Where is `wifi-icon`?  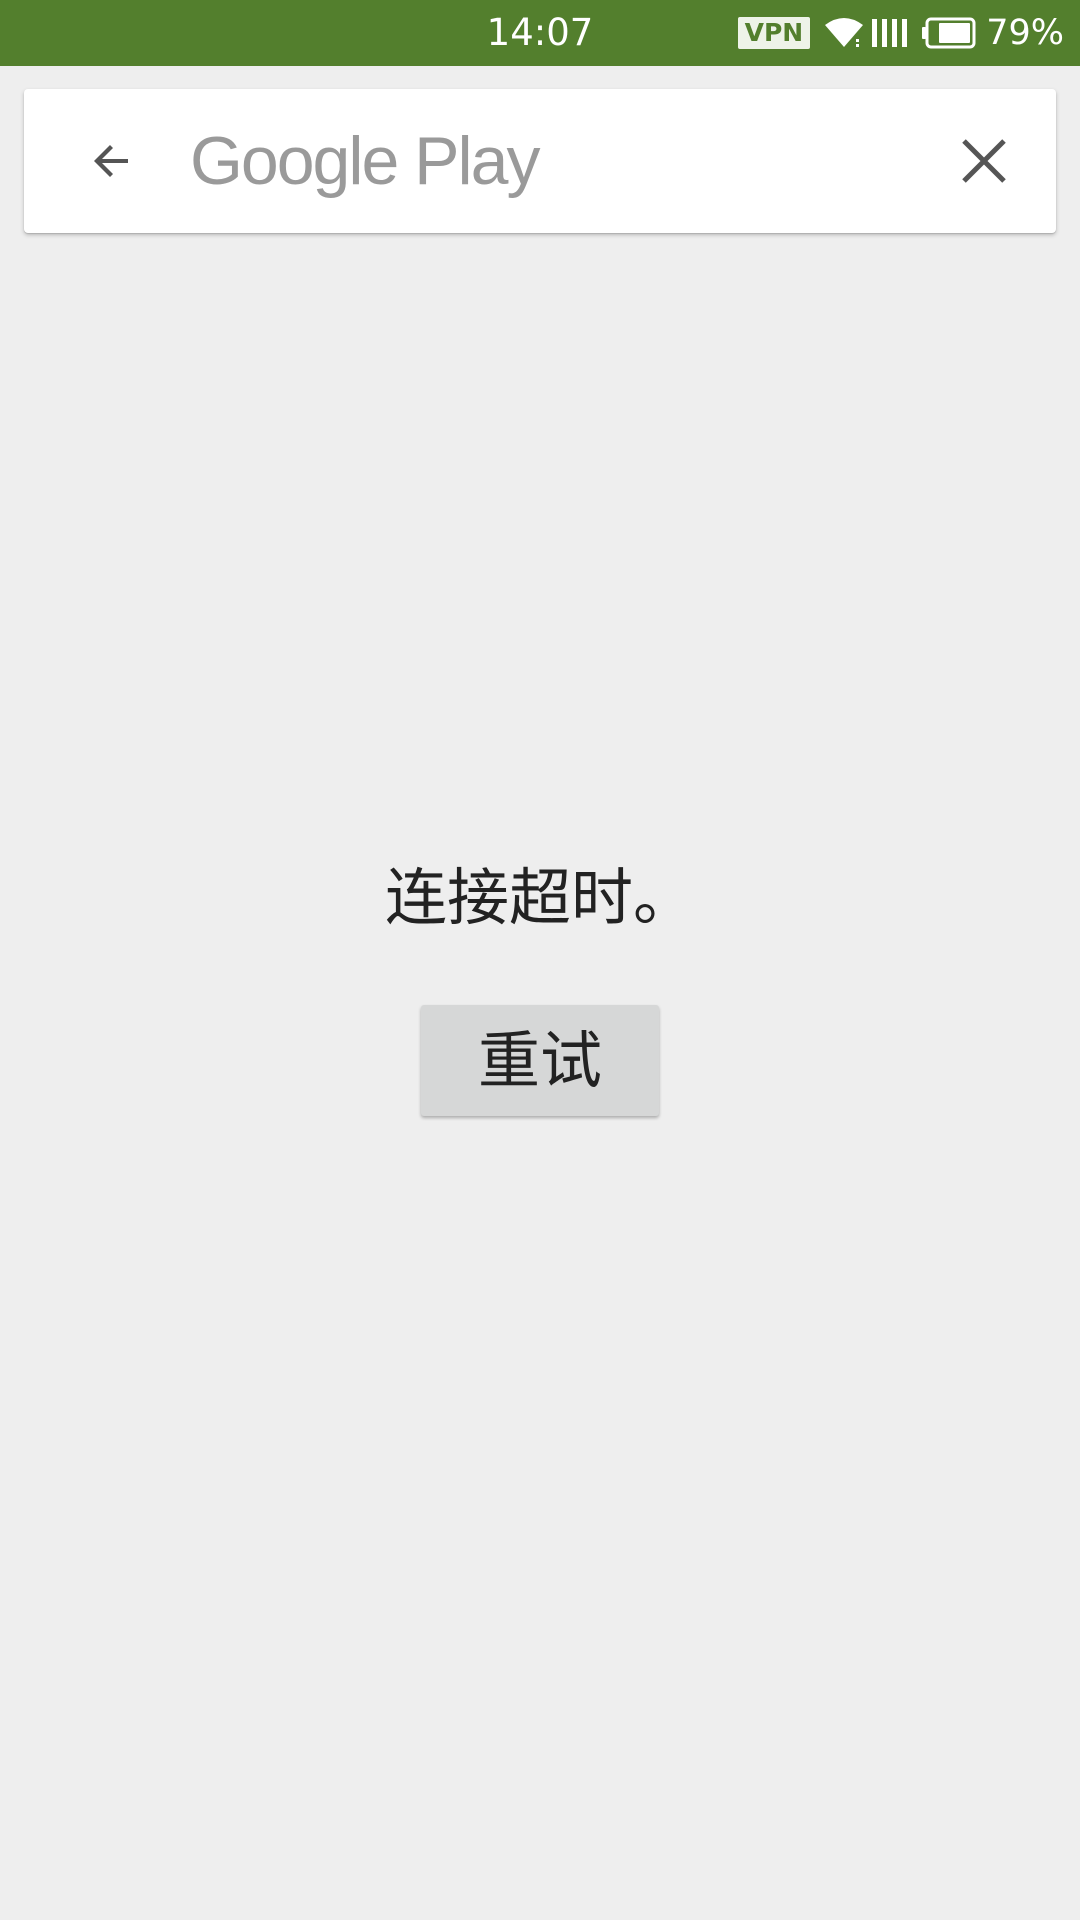
wifi-icon is located at coordinates (844, 32).